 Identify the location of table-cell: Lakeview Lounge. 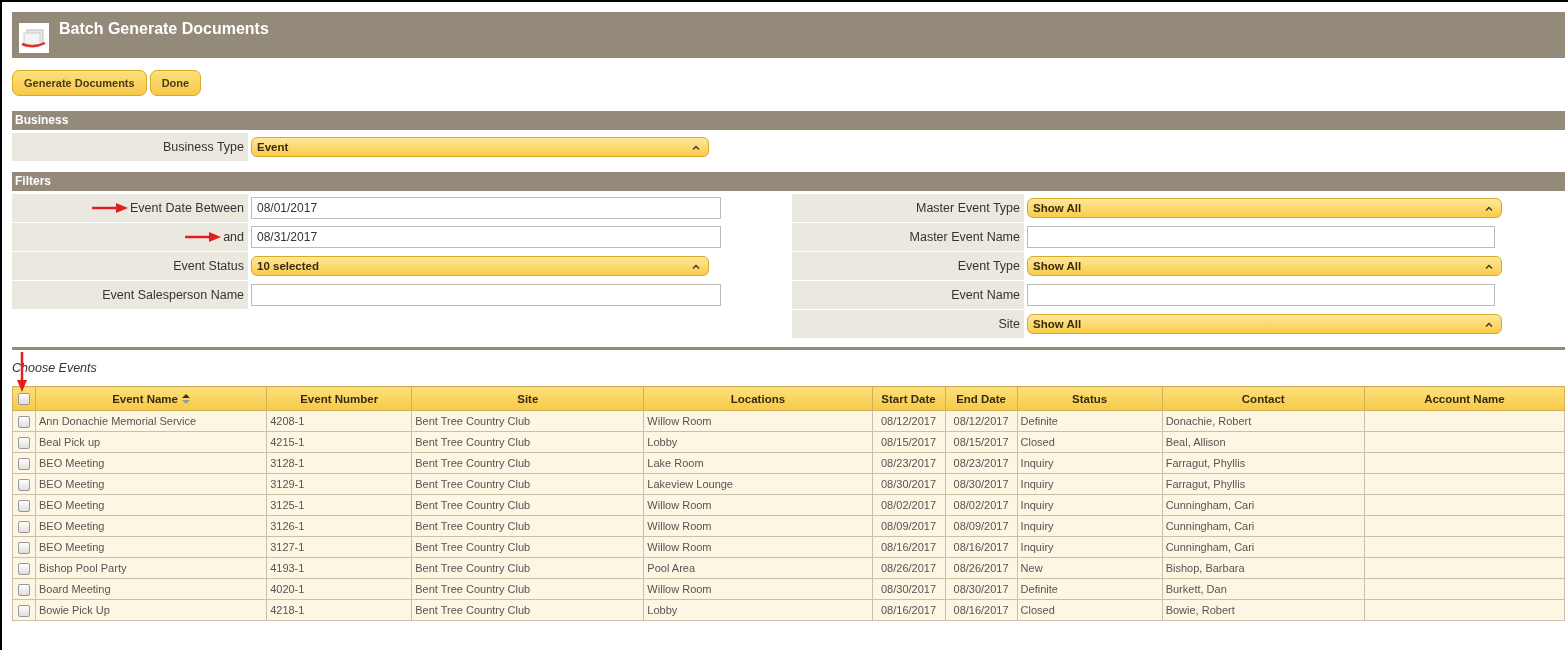
(757, 484).